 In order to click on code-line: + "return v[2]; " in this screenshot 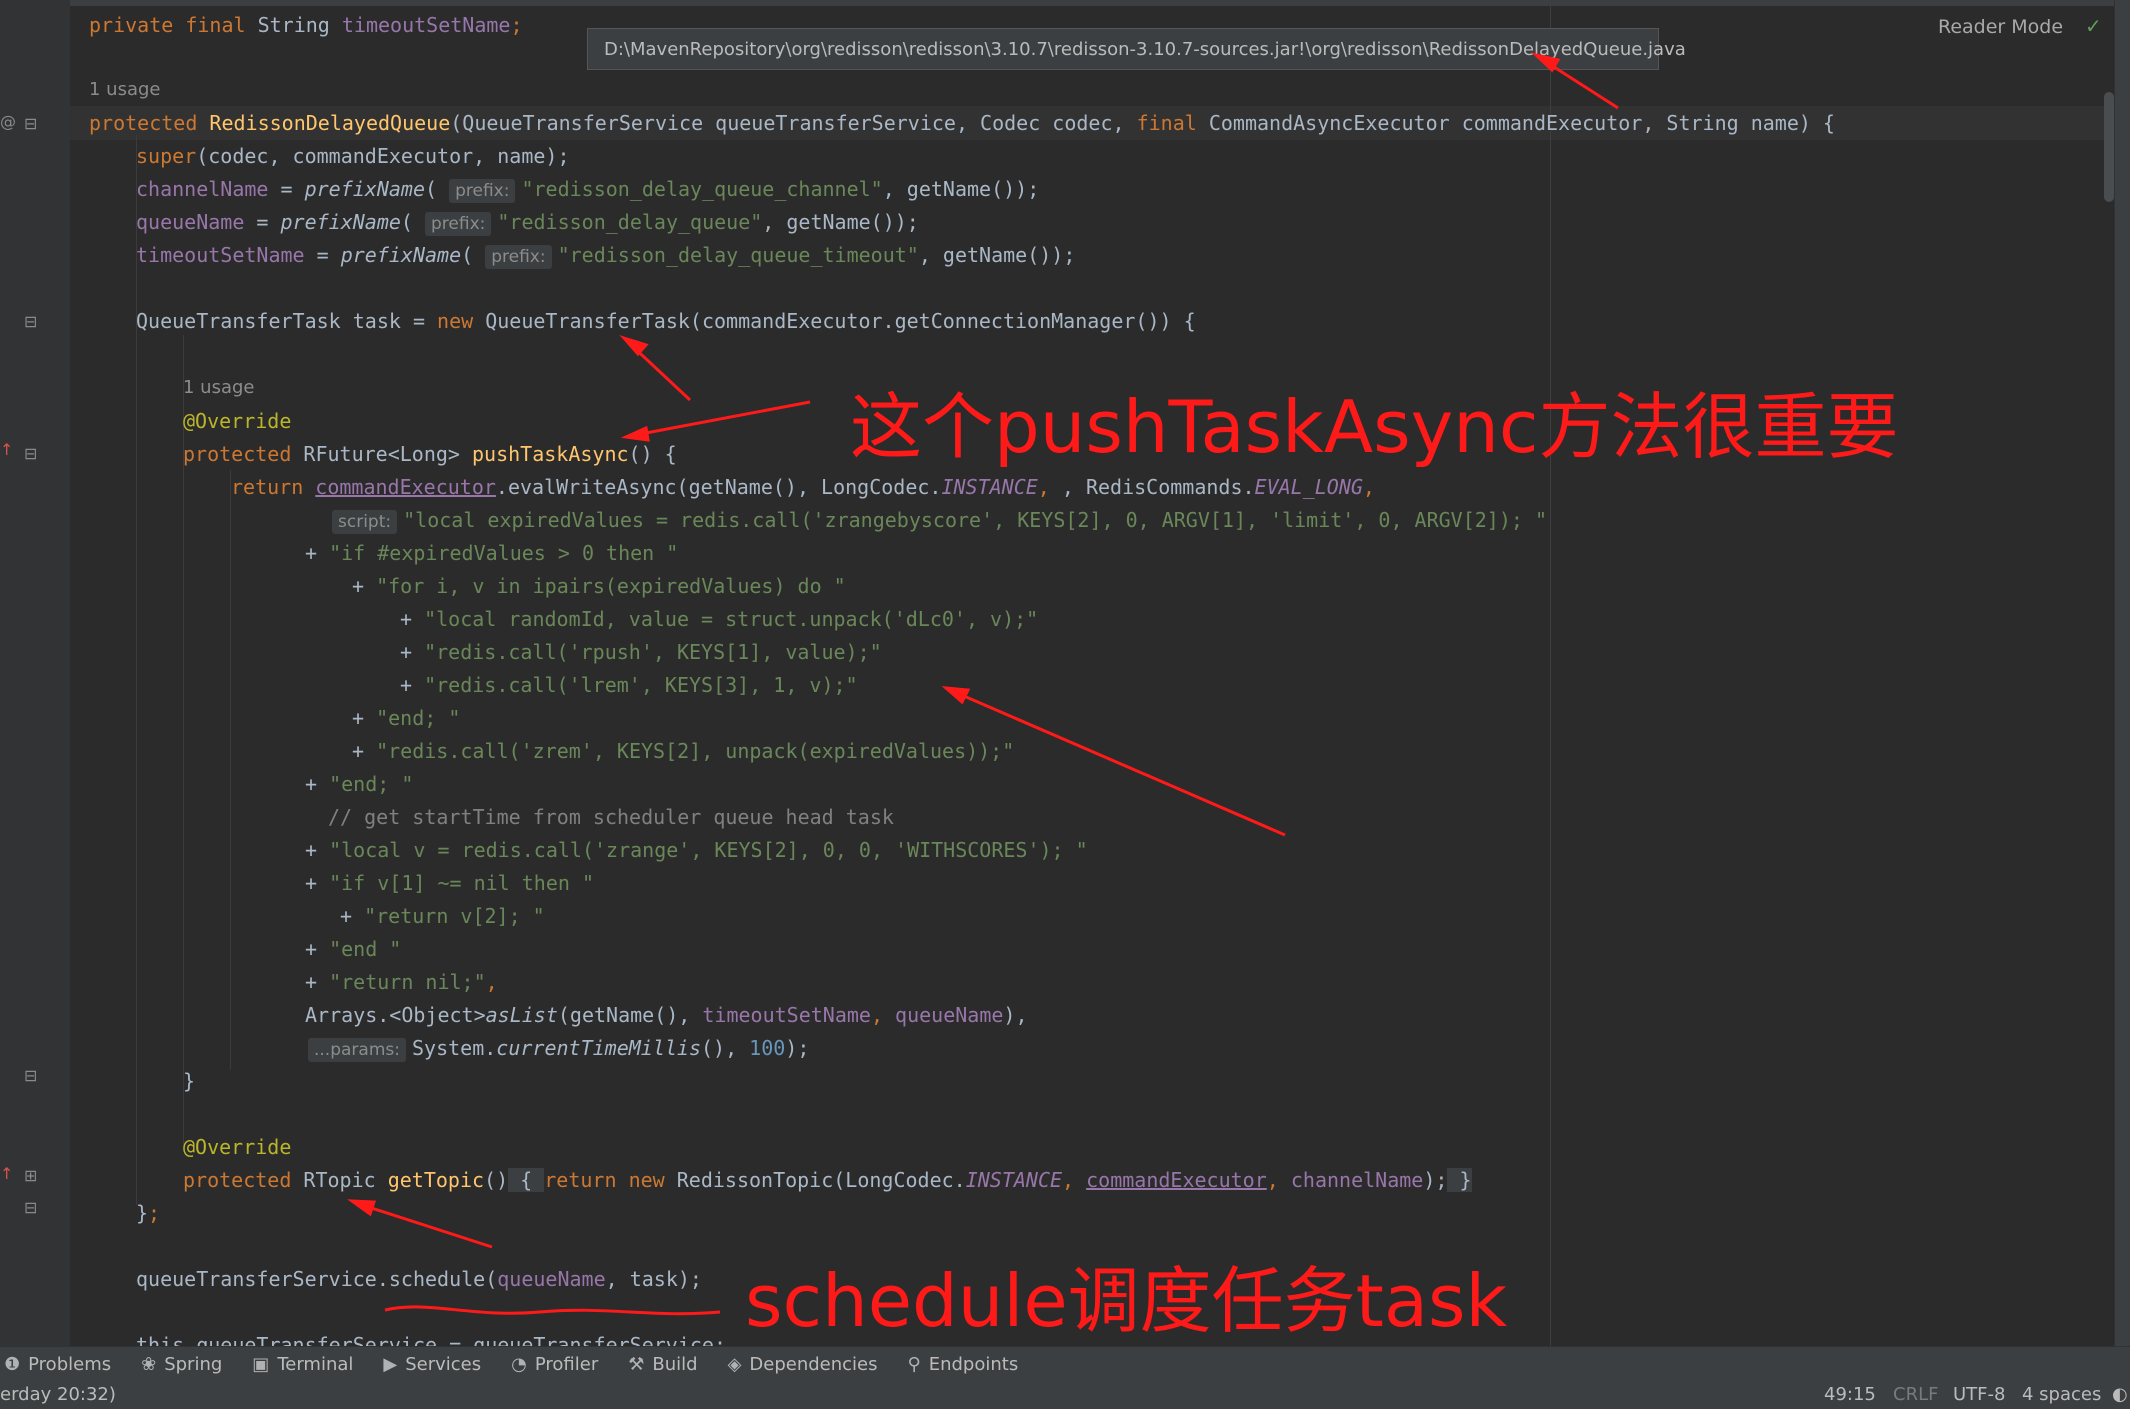, I will do `click(442, 916)`.